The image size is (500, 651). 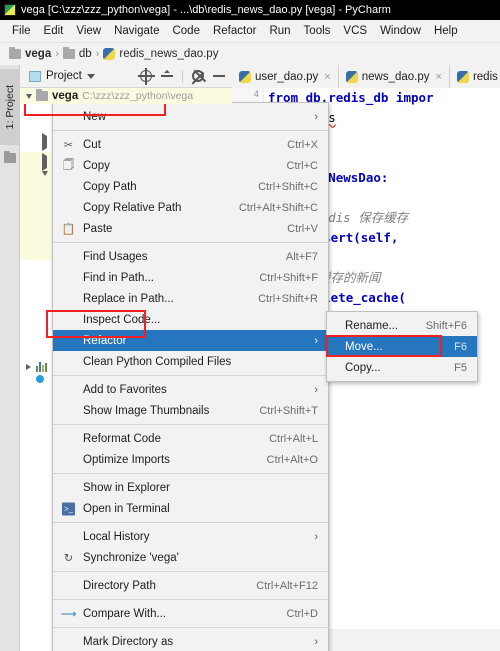 I want to click on menu-item-label: Copy, so click(x=96, y=165).